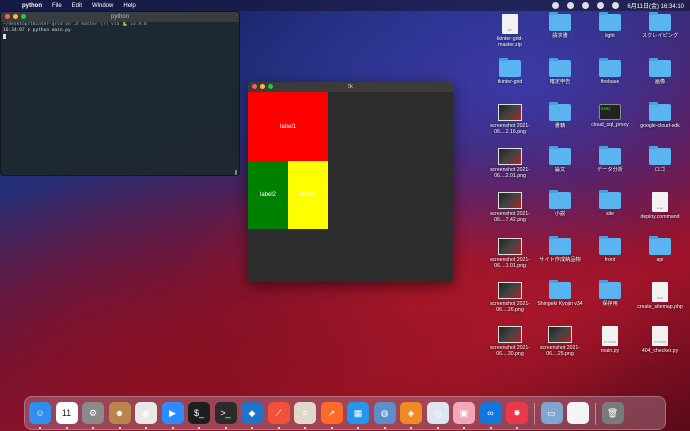  What do you see at coordinates (510, 31) in the screenshot?
I see `desktop-item: ZIP tkinter-grid-master.zip` at bounding box center [510, 31].